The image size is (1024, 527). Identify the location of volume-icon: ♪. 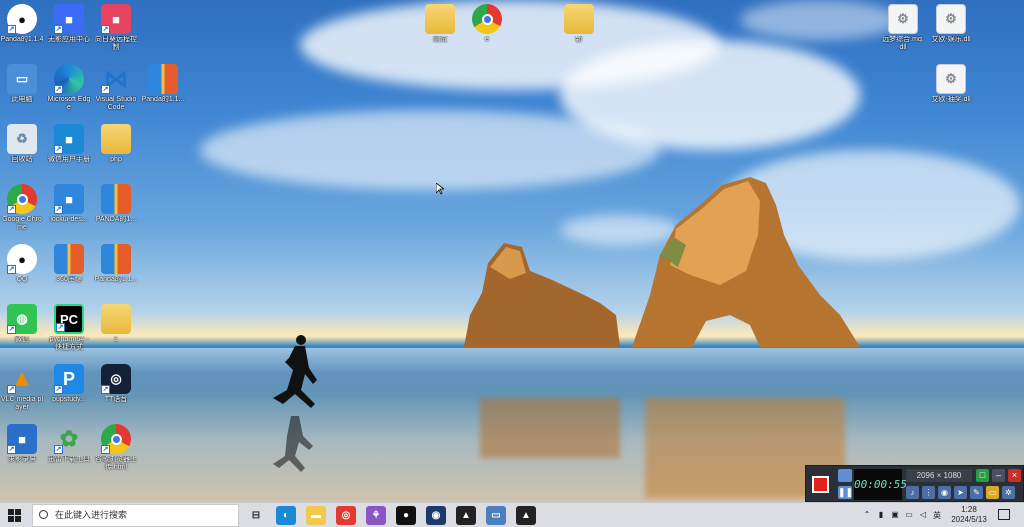
(912, 492).